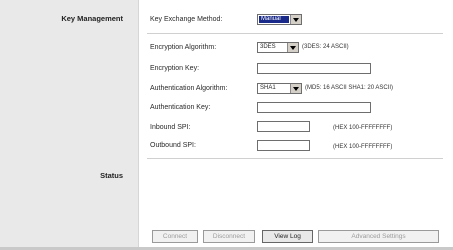 The height and width of the screenshot is (250, 453). What do you see at coordinates (314, 68) in the screenshot?
I see `encryption-key-input` at bounding box center [314, 68].